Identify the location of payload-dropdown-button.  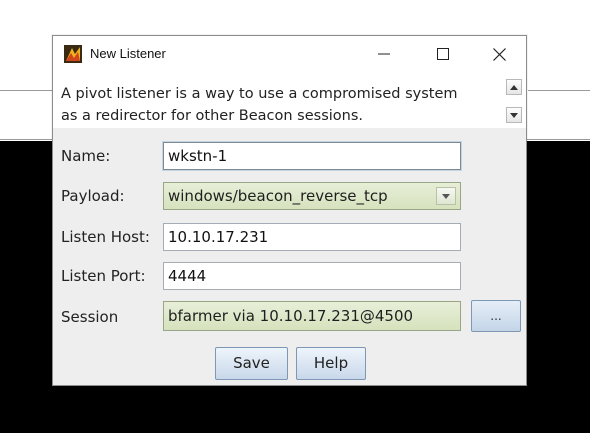
(446, 196).